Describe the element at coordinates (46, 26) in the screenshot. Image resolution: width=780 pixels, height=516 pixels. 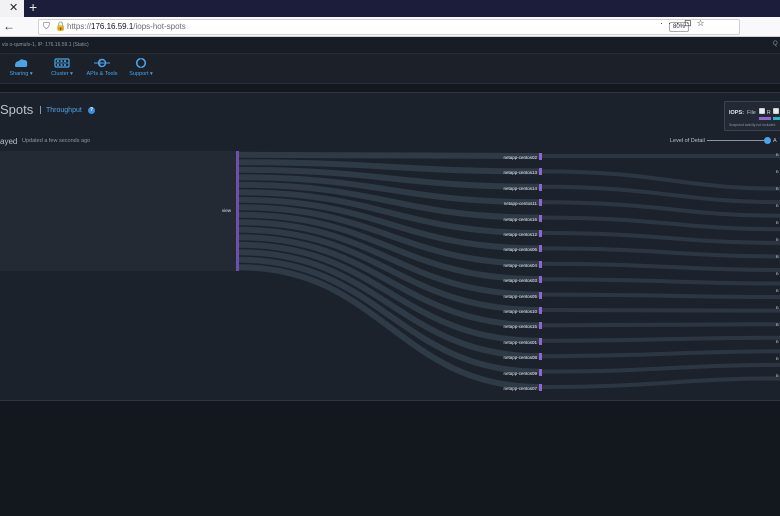
I see `shield-icon: ⛉` at that location.